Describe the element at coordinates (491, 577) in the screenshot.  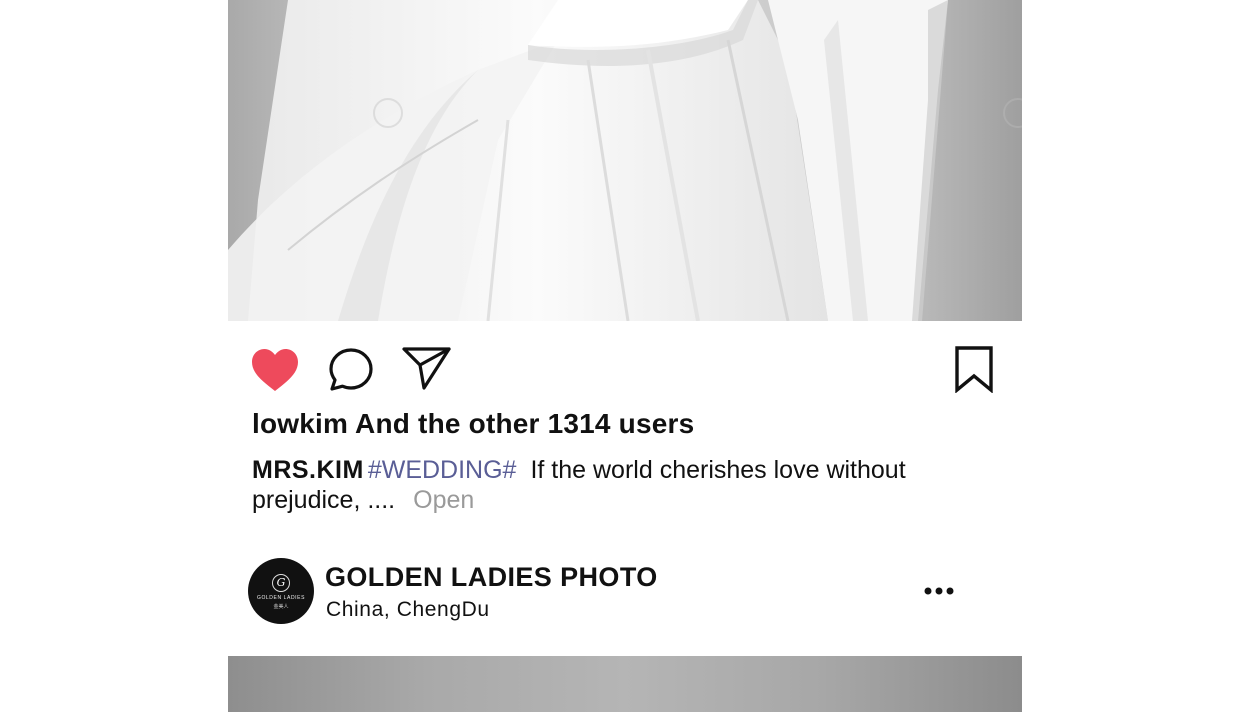
I see `account-name: GOLDEN LADIES PHOTO` at that location.